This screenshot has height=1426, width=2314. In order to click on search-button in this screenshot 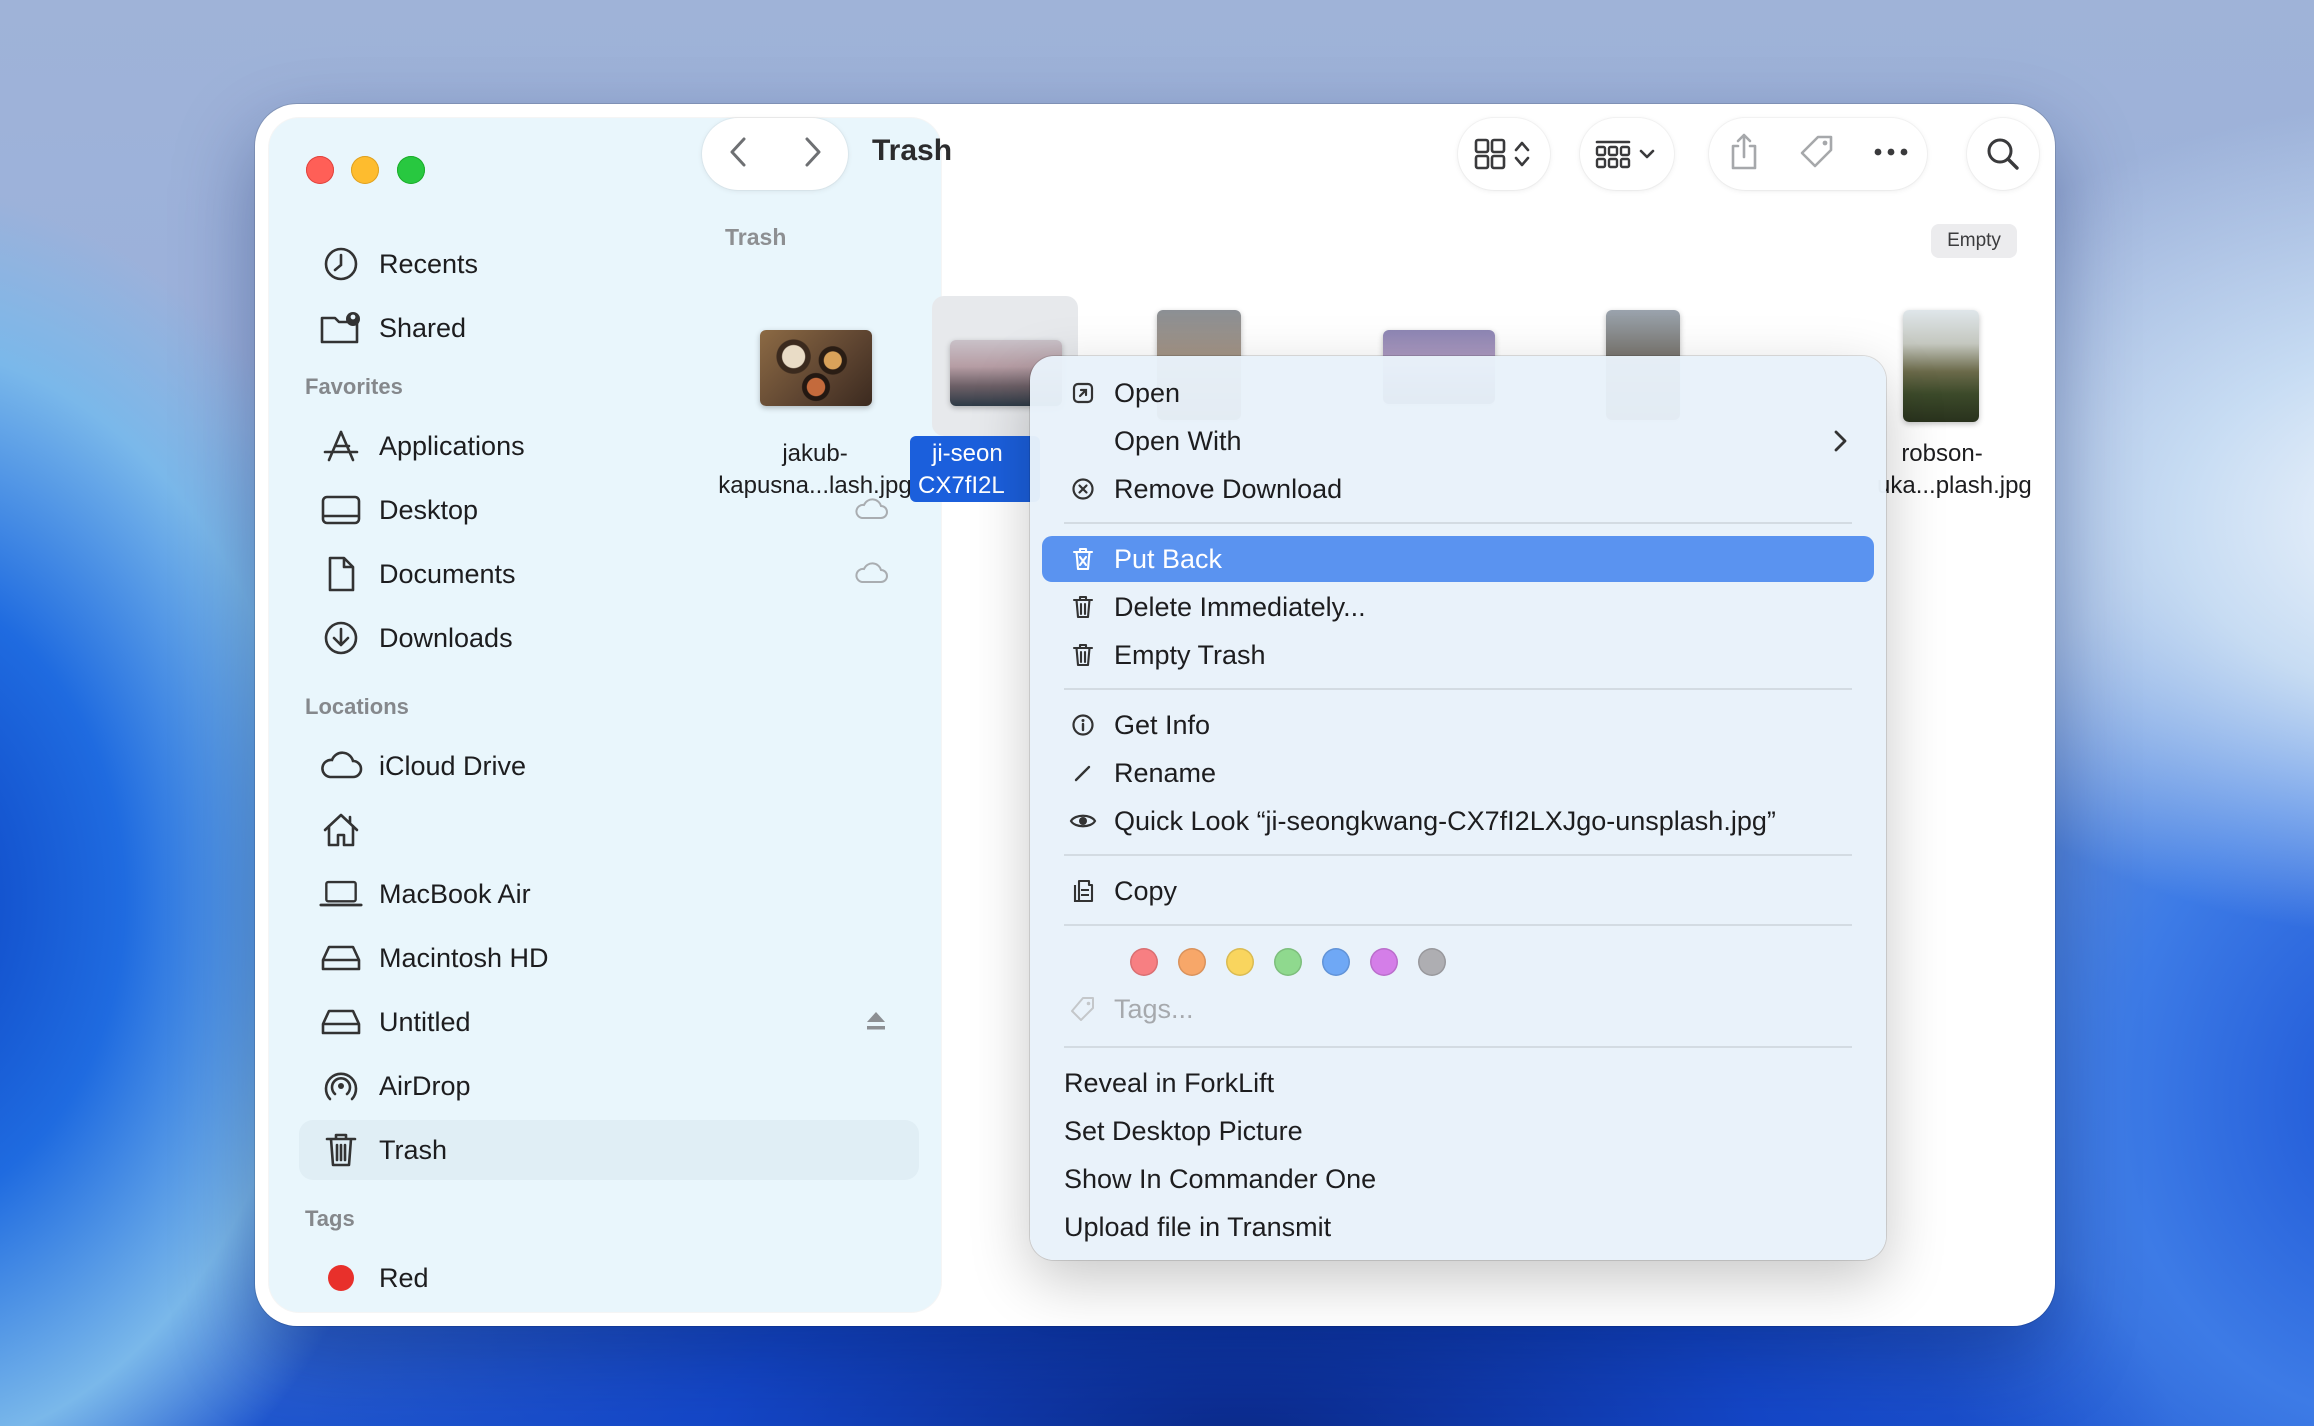, I will do `click(2003, 154)`.